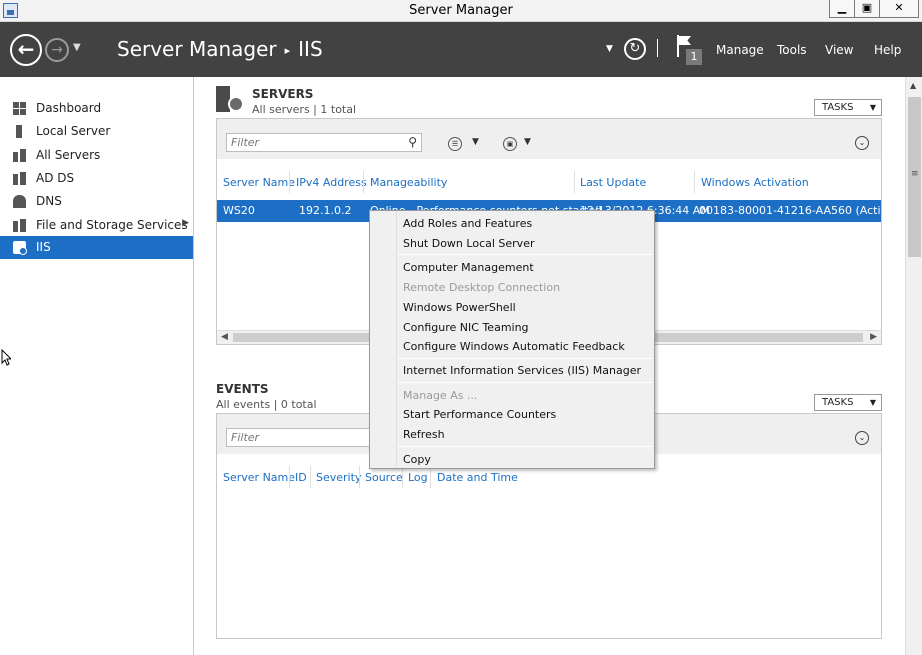 The image size is (922, 655). Describe the element at coordinates (635, 49) in the screenshot. I see `refresh-icon: ↻` at that location.